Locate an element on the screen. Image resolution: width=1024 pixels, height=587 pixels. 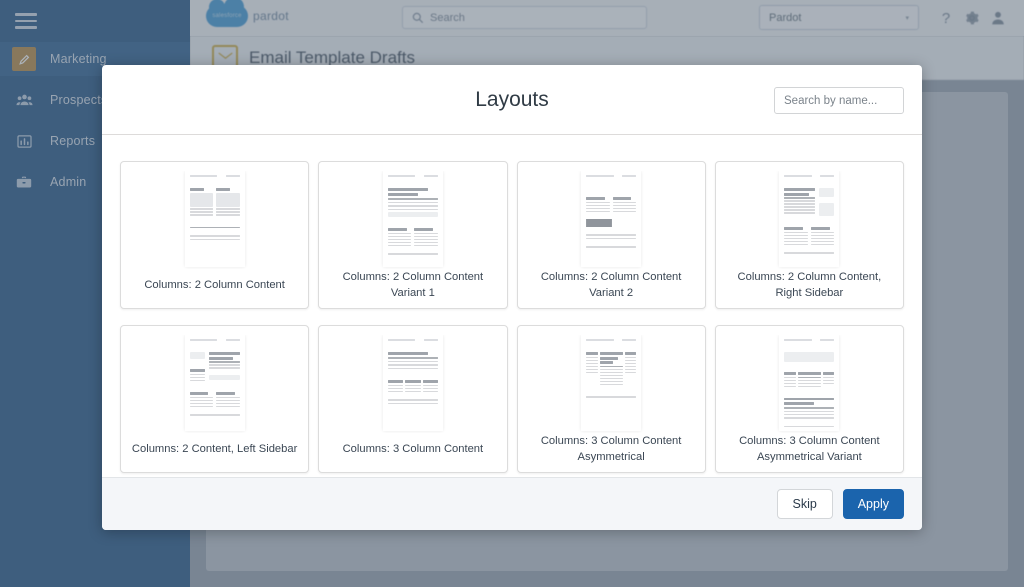
search-by-name-input is located at coordinates (839, 100).